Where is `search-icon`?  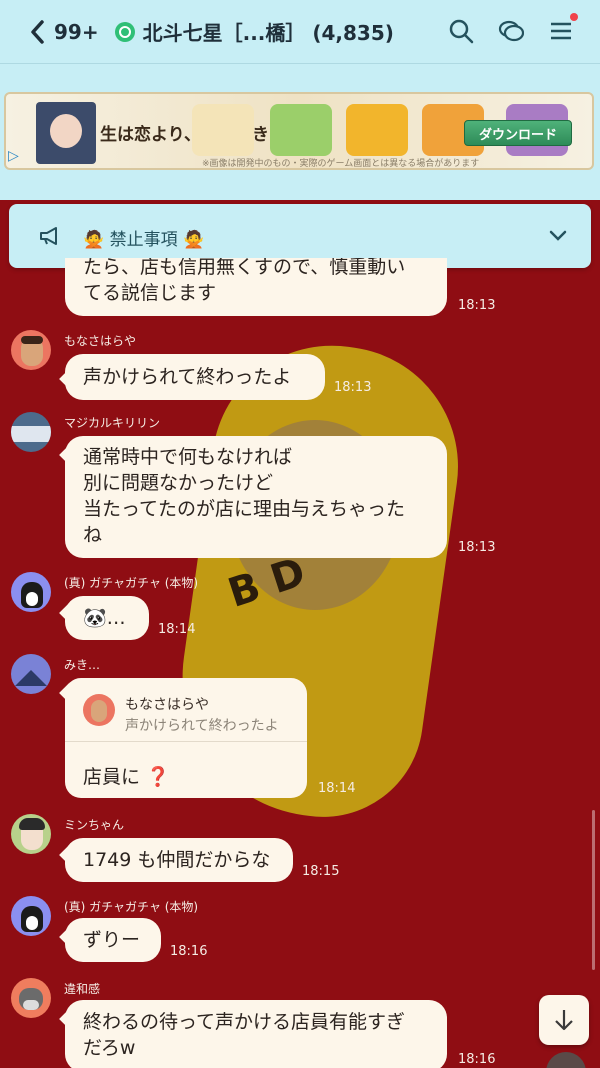 search-icon is located at coordinates (461, 31).